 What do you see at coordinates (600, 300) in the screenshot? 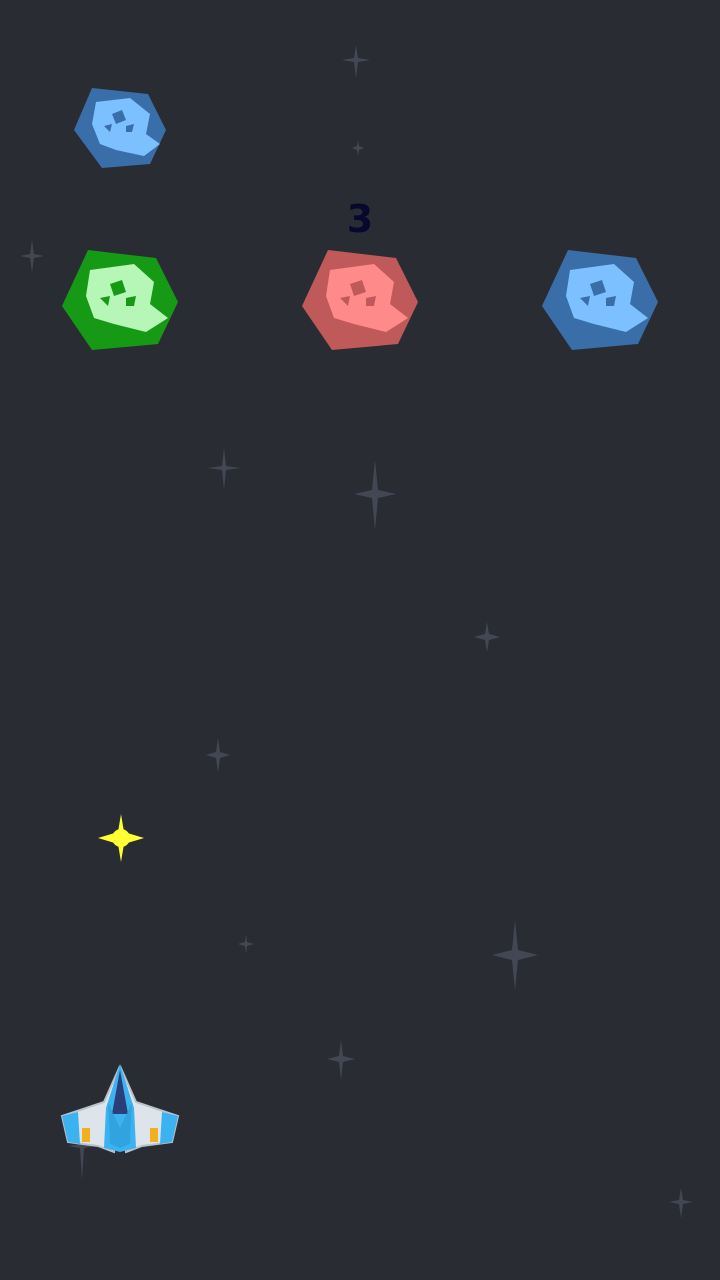
I see `asteroid-blue` at bounding box center [600, 300].